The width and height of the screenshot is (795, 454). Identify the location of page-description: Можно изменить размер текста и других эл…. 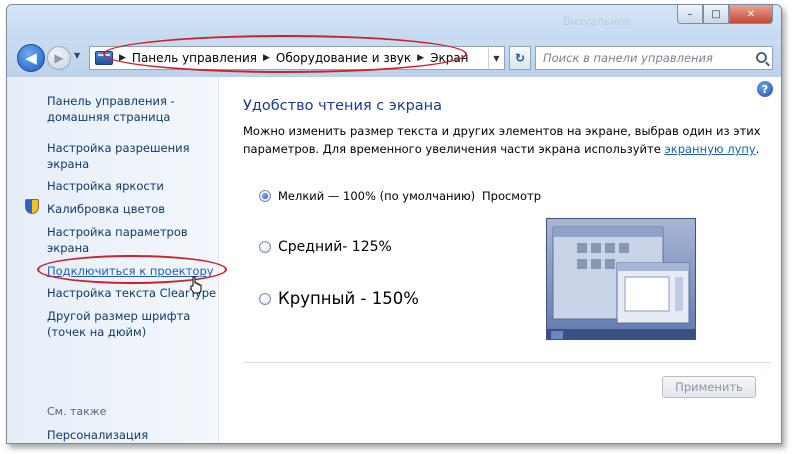
(502, 140).